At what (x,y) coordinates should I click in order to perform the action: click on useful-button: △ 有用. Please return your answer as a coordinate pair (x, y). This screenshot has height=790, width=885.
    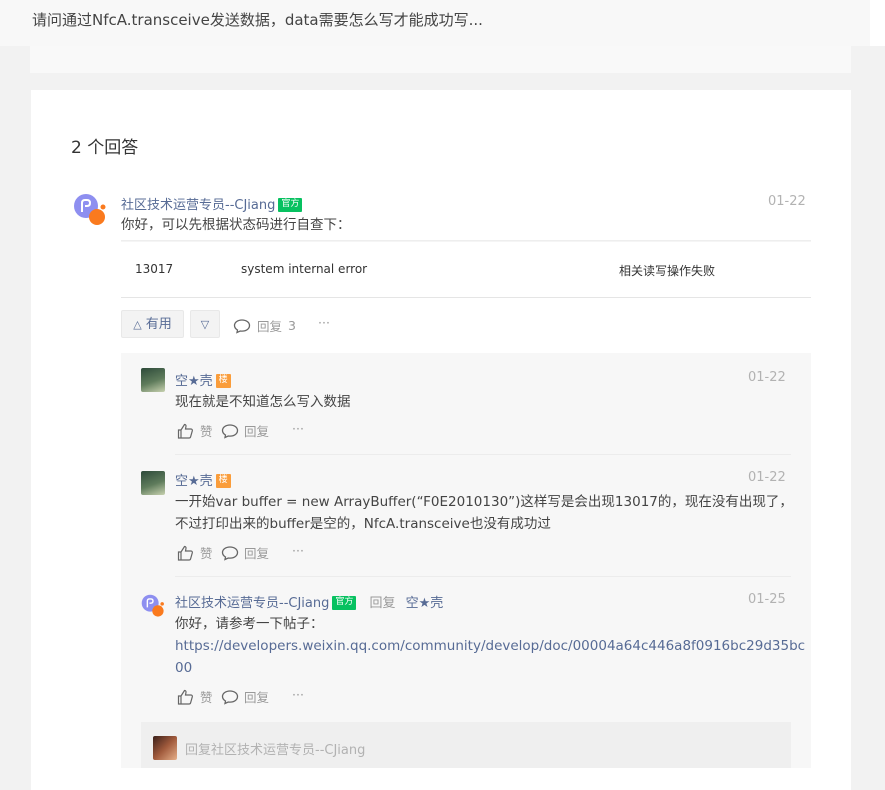
    Looking at the image, I should click on (152, 324).